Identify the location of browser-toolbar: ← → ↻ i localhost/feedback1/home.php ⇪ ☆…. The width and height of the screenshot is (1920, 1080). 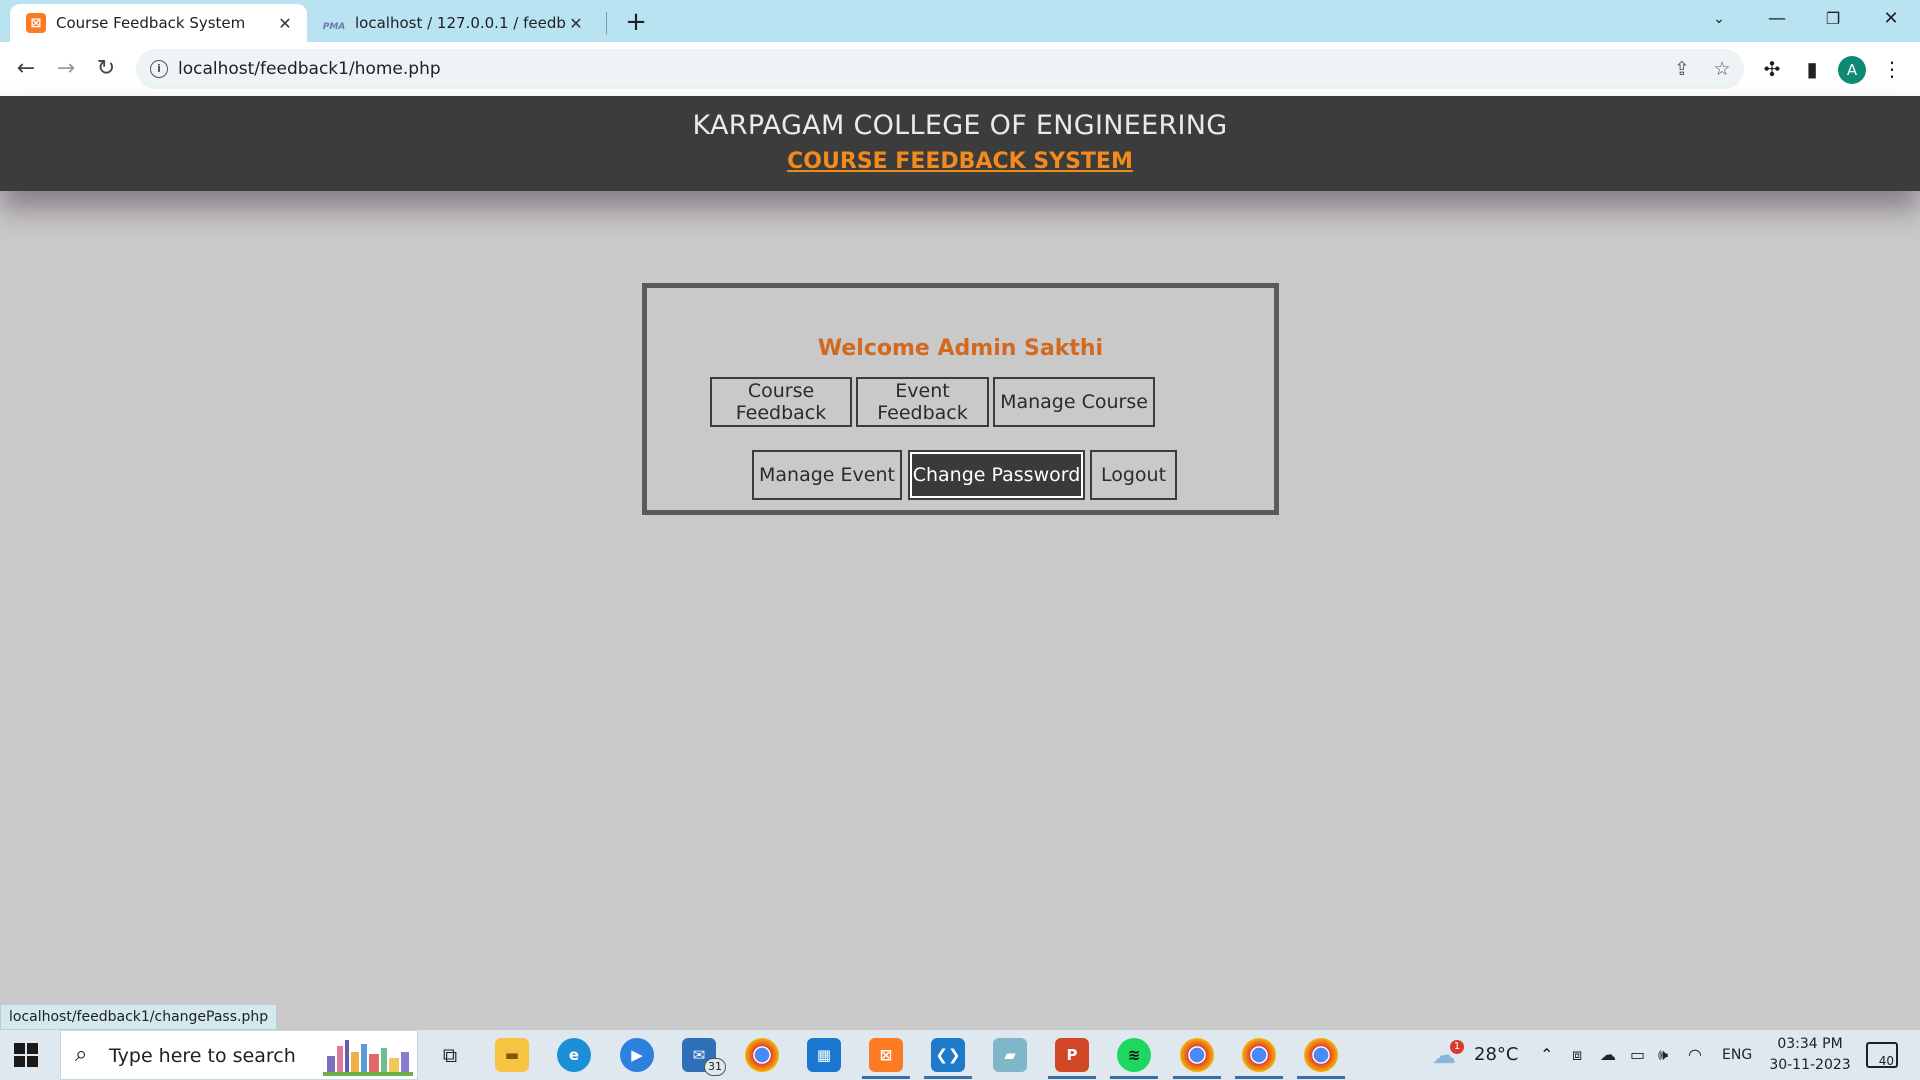
(960, 69).